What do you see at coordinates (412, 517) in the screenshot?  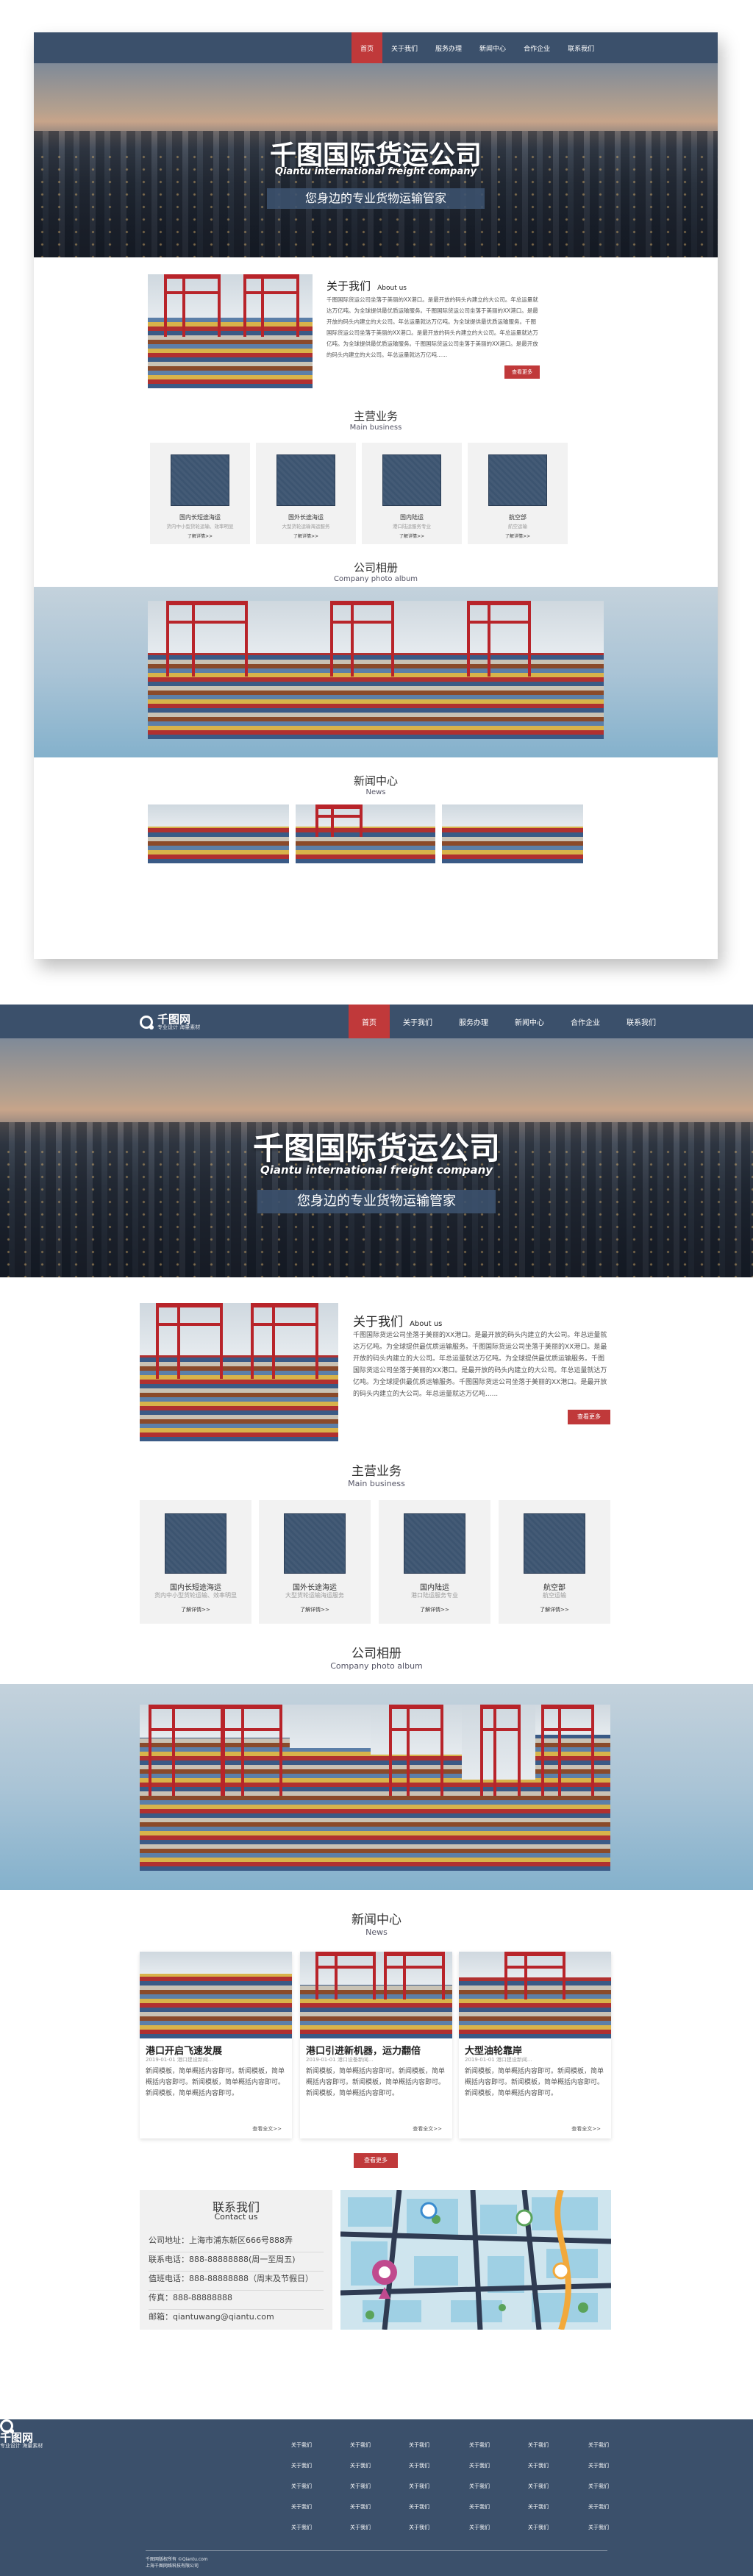 I see `preview-business-card-title: 国内陆运` at bounding box center [412, 517].